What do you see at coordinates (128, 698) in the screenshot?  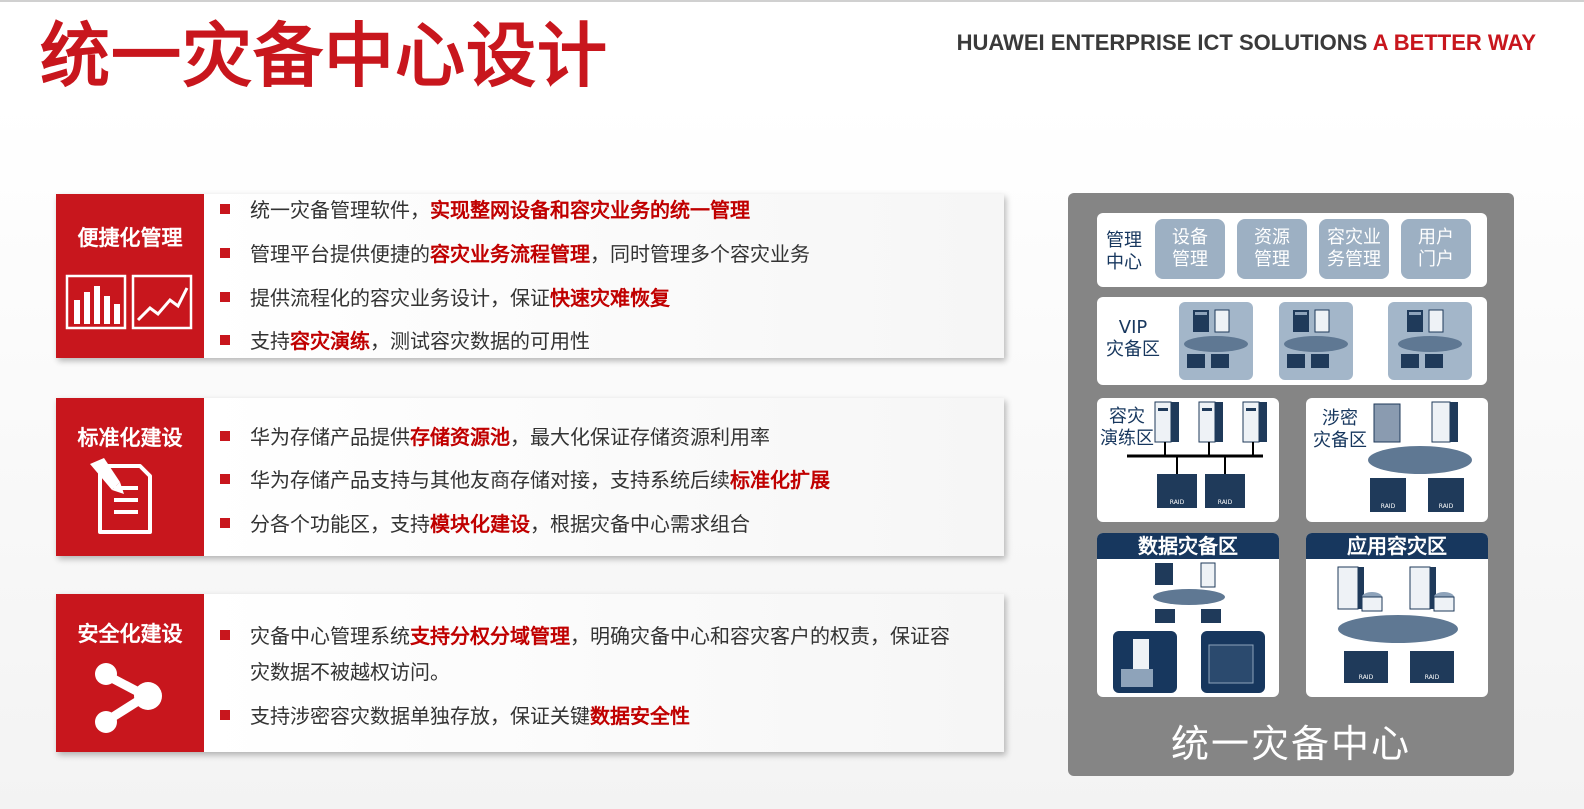 I see `share-icon` at bounding box center [128, 698].